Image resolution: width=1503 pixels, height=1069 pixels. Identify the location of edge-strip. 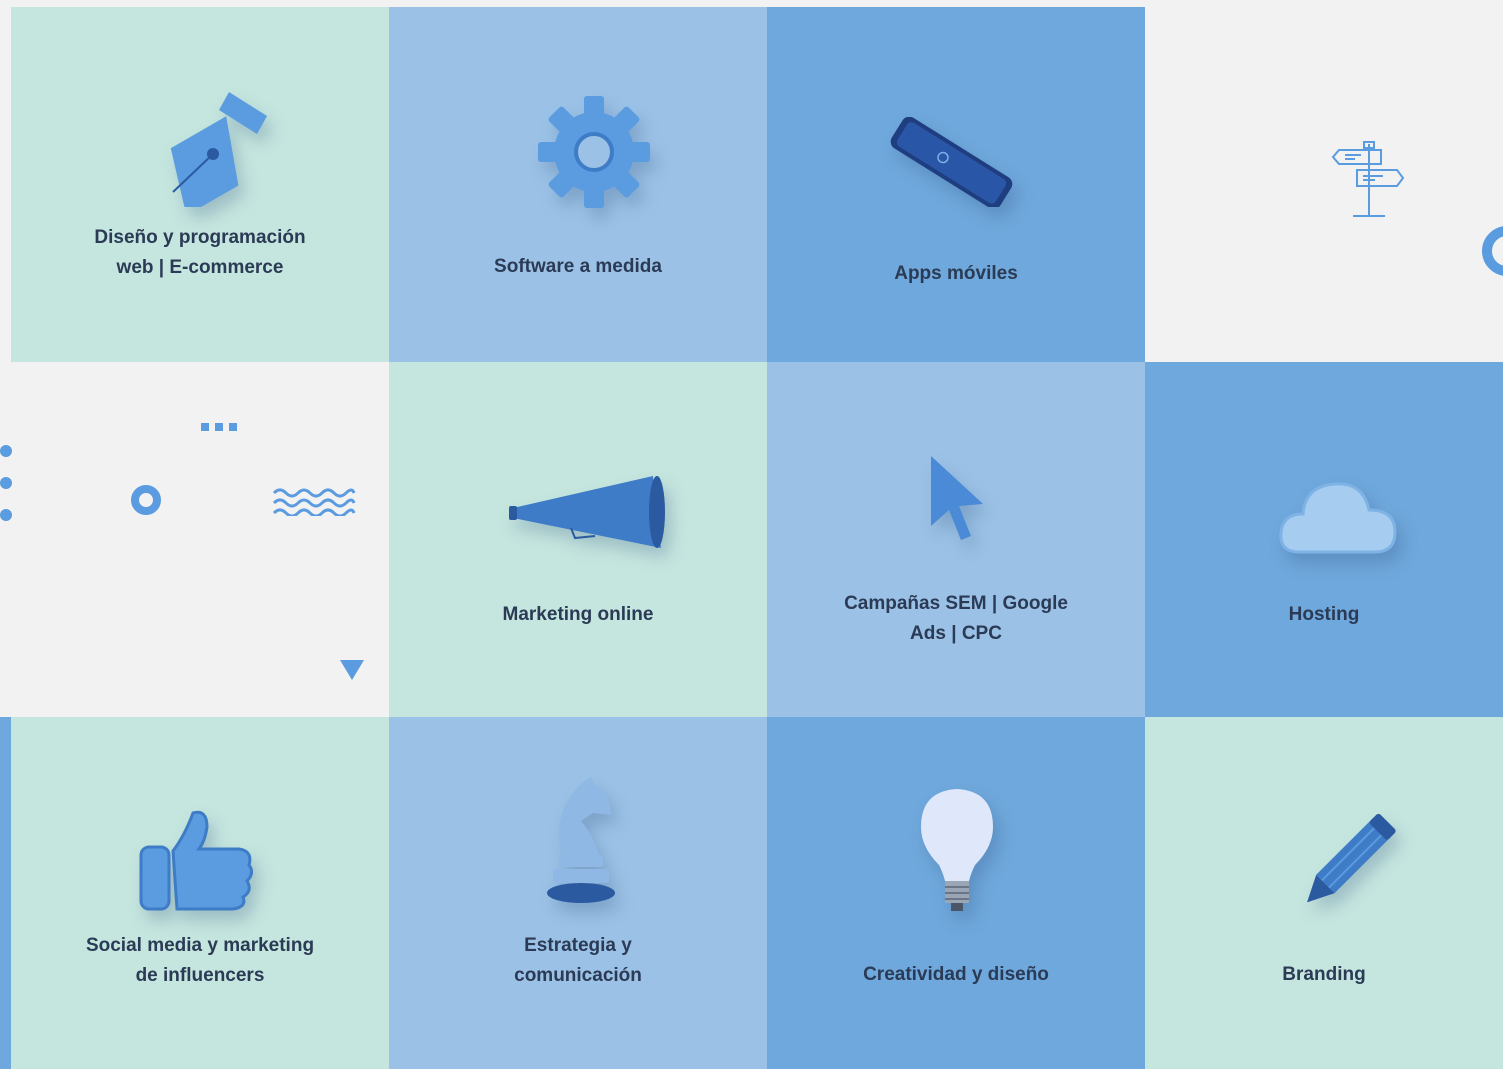
(5, 893).